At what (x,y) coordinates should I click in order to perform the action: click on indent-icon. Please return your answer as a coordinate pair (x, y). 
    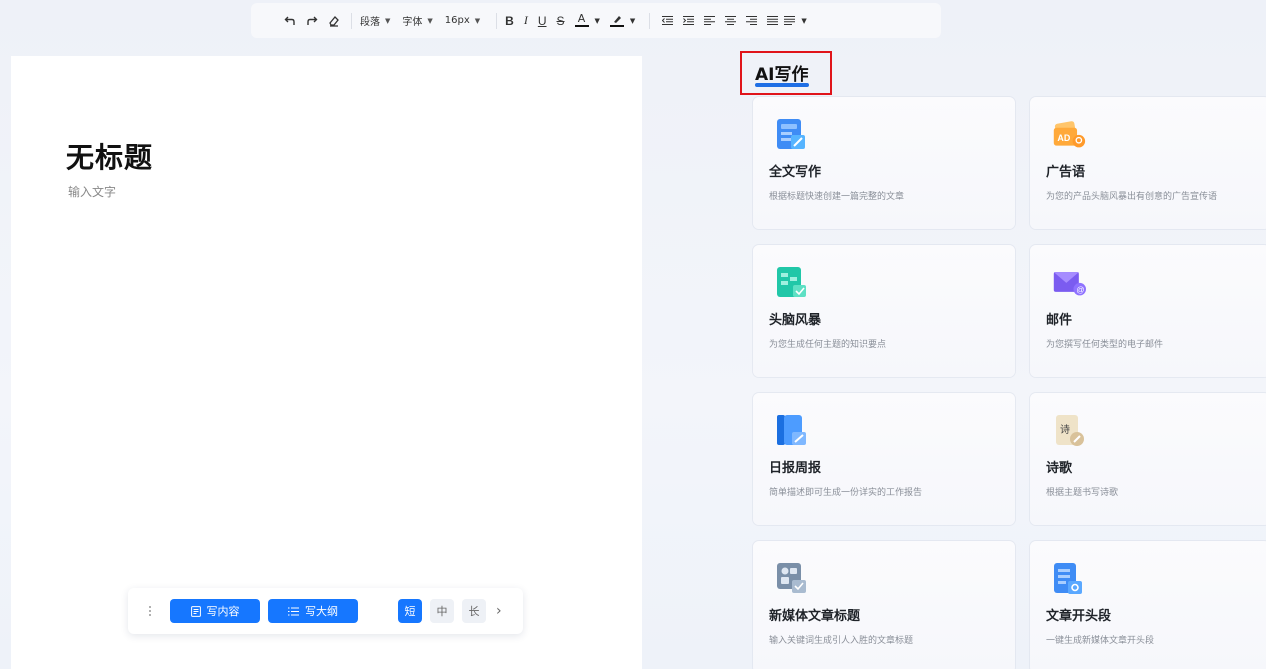
    Looking at the image, I should click on (688, 20).